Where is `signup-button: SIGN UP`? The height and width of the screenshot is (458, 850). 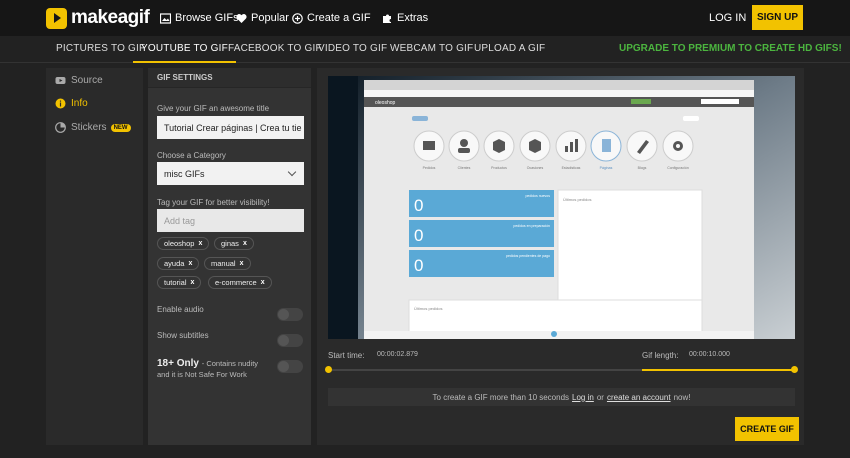 signup-button: SIGN UP is located at coordinates (777, 17).